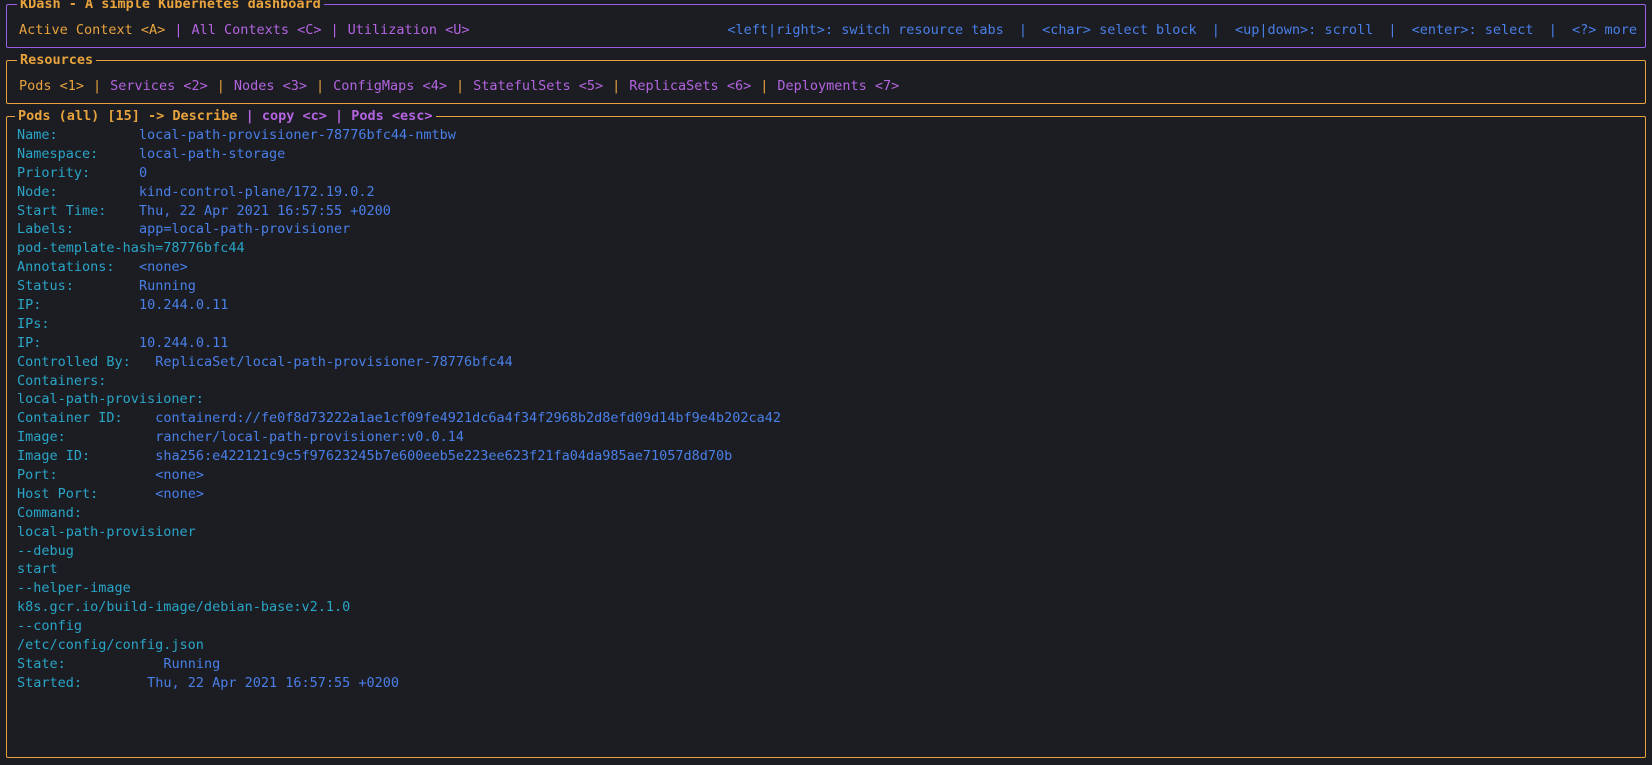 This screenshot has height=765, width=1652. I want to click on describe-line: Priority: 0, so click(828, 173).